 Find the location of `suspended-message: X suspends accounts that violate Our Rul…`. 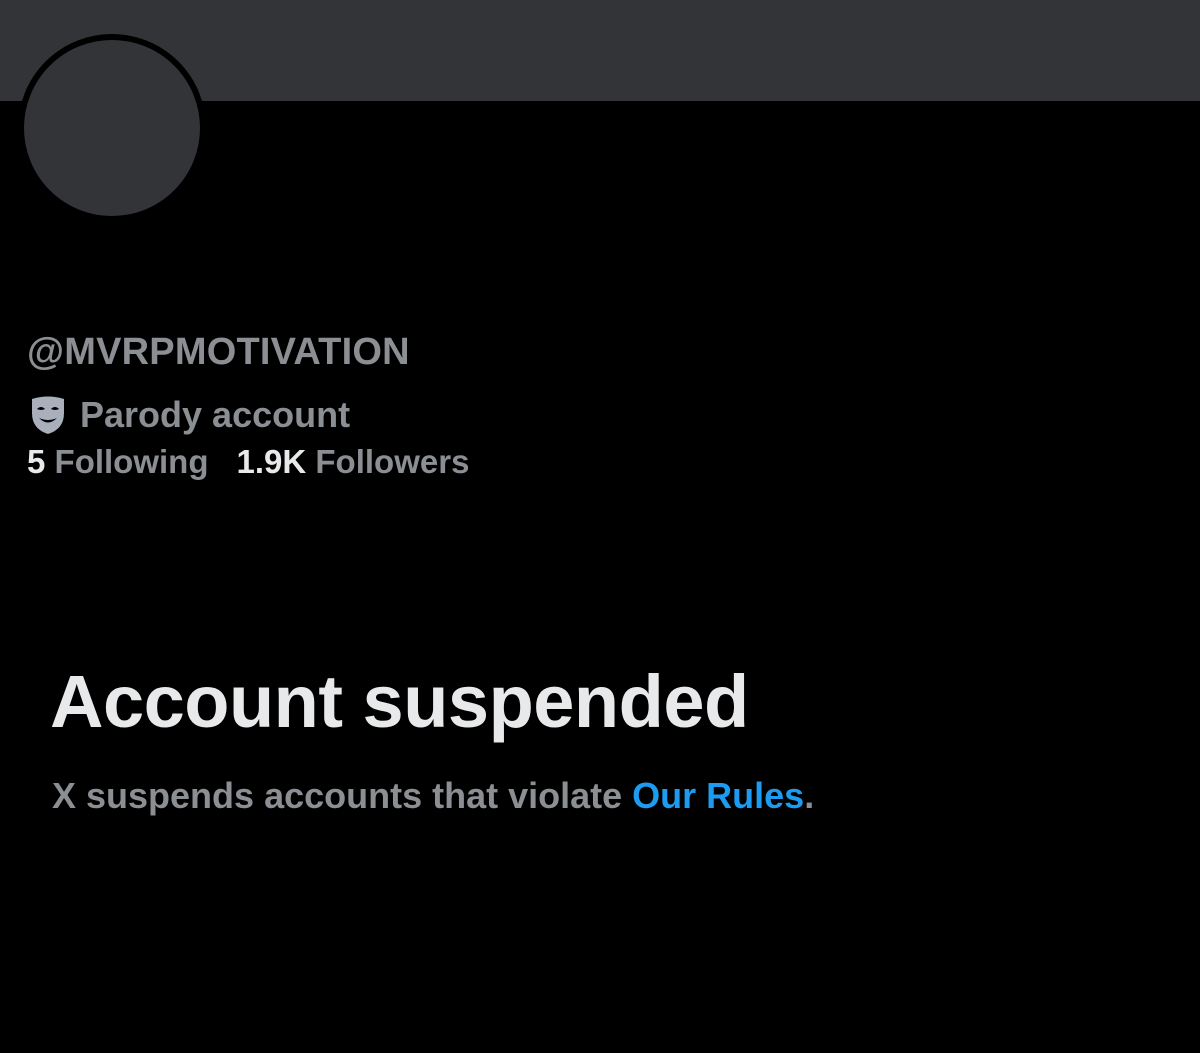

suspended-message: X suspends accounts that violate Our Rul… is located at coordinates (433, 796).